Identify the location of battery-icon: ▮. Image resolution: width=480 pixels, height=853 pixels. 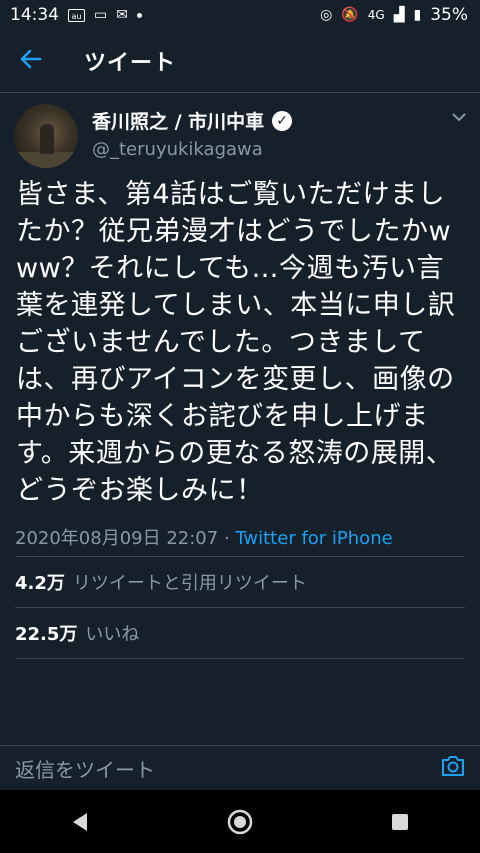
(417, 15).